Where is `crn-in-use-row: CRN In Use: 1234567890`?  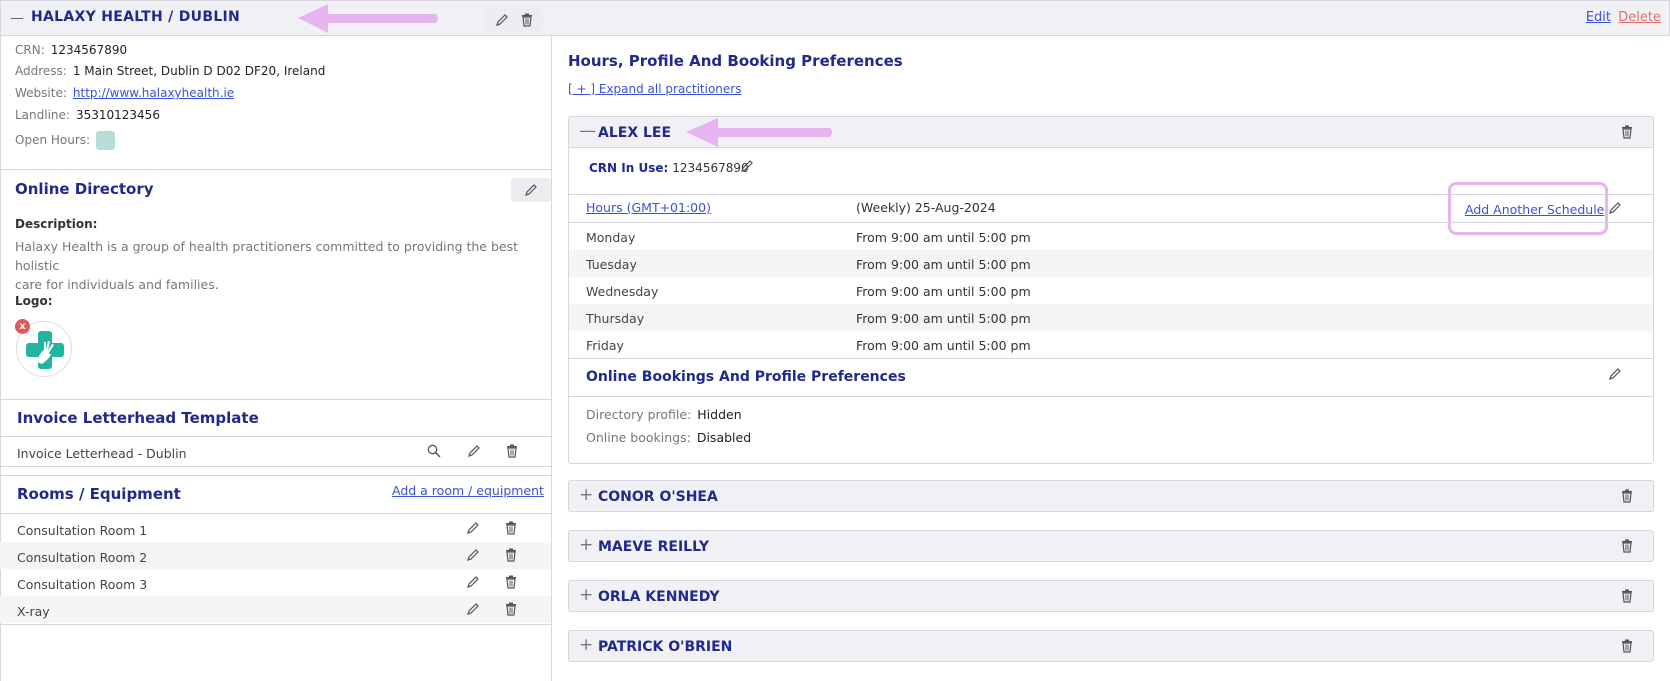
crn-in-use-row: CRN In Use: 1234567890 is located at coordinates (669, 168).